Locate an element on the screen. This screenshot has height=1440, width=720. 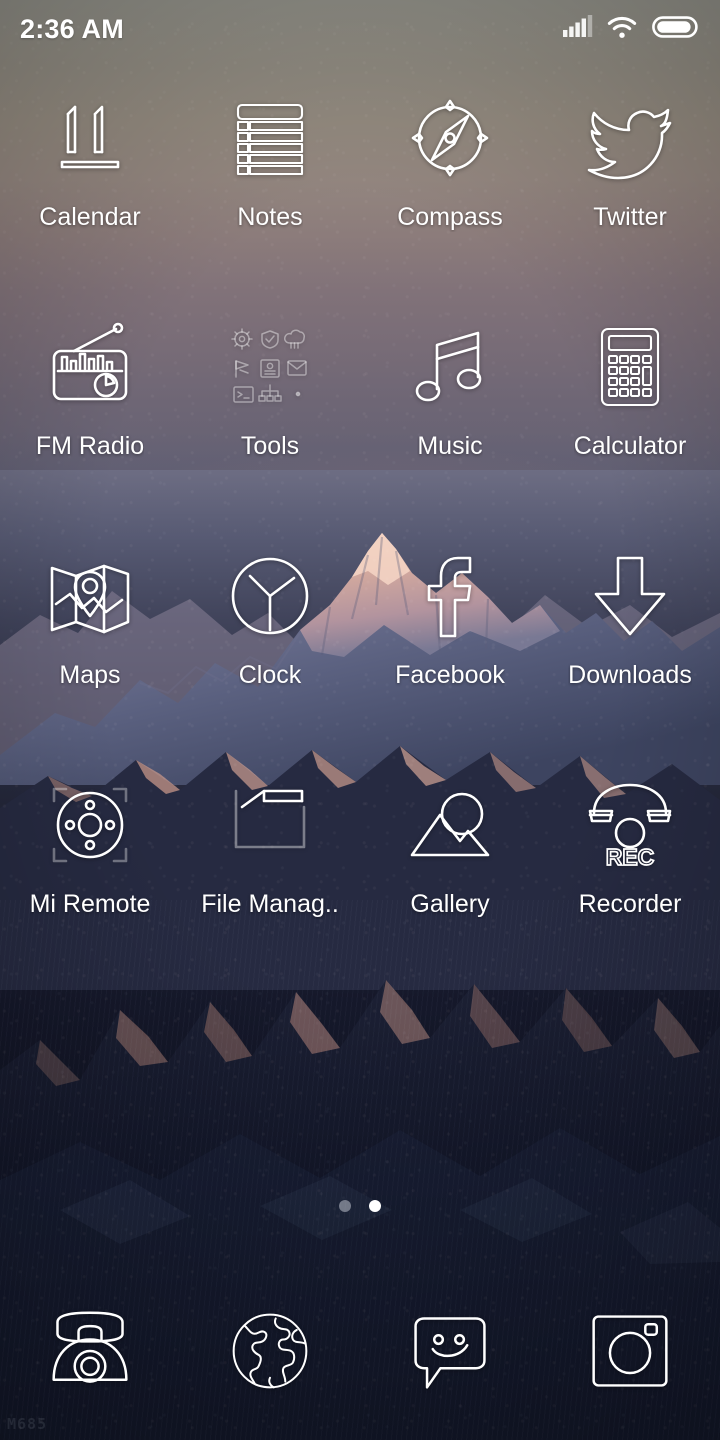
app-label: Gallery is located at coordinates (450, 904).